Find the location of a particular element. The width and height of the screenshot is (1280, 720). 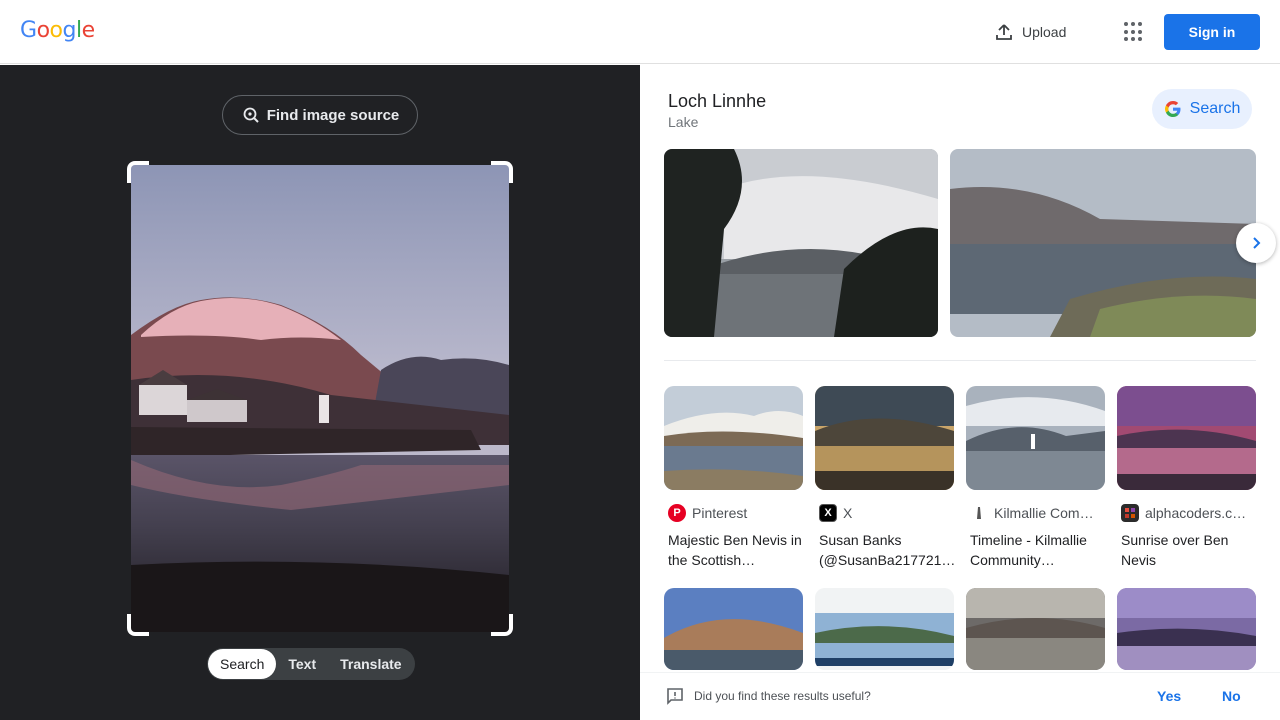

lighthouse-icon is located at coordinates (979, 513).